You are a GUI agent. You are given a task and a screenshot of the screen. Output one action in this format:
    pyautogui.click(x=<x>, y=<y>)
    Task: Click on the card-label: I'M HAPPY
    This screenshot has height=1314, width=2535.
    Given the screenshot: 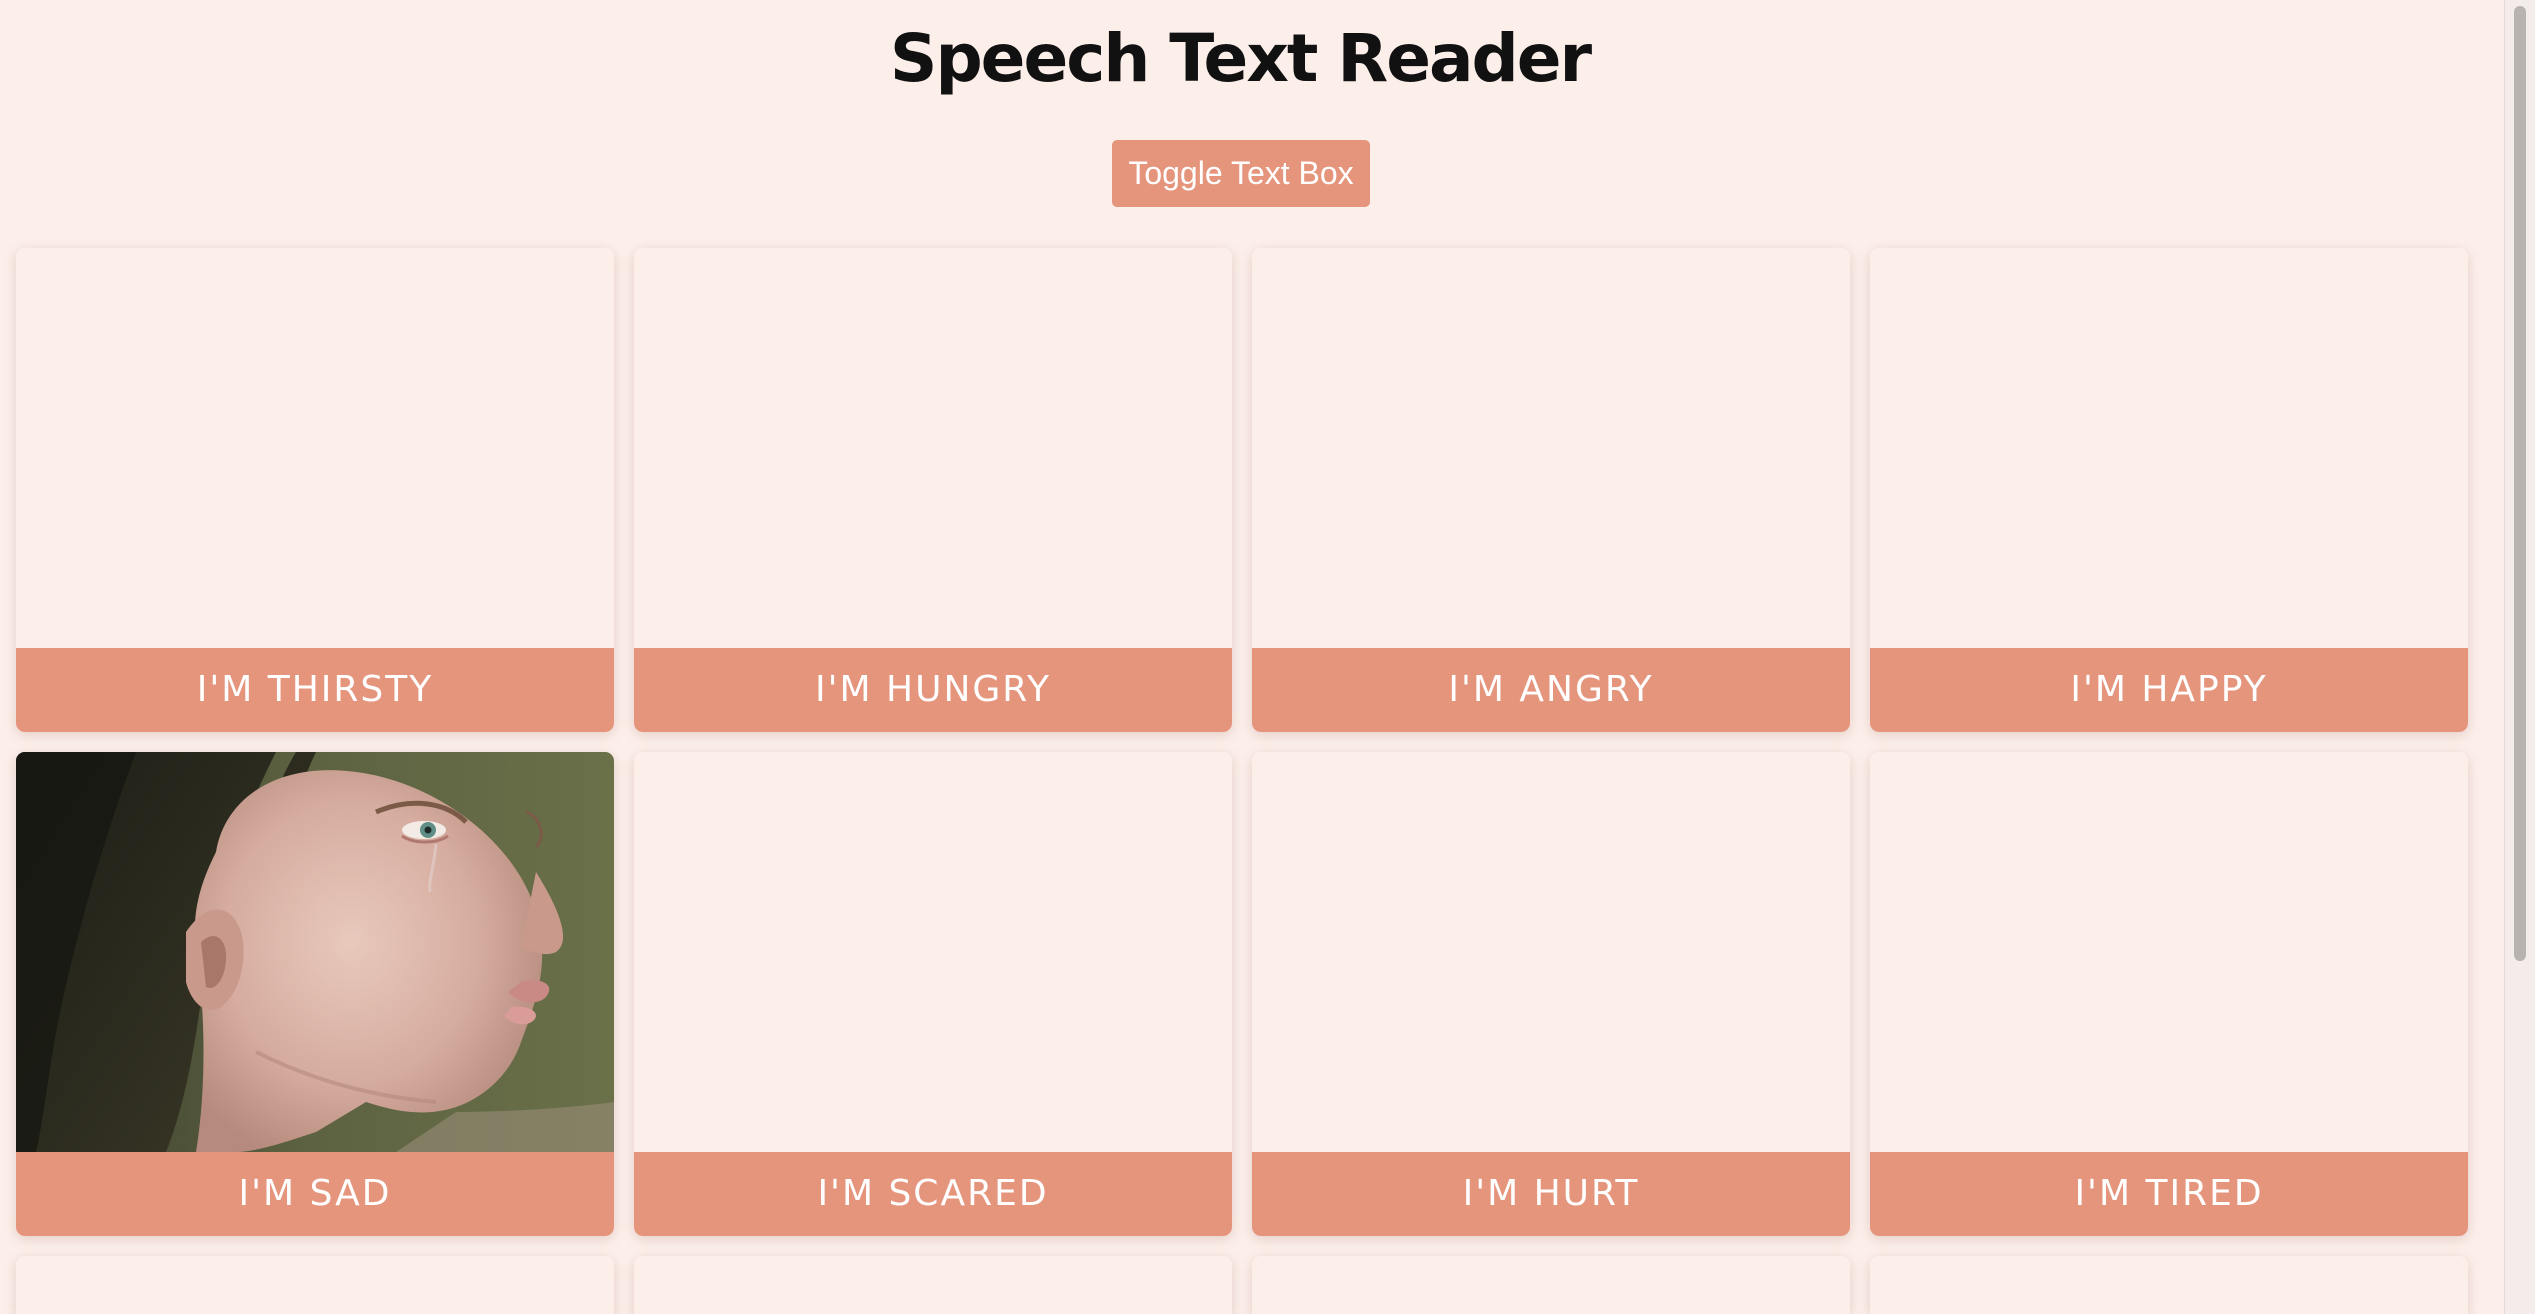 What is the action you would take?
    pyautogui.click(x=2169, y=690)
    